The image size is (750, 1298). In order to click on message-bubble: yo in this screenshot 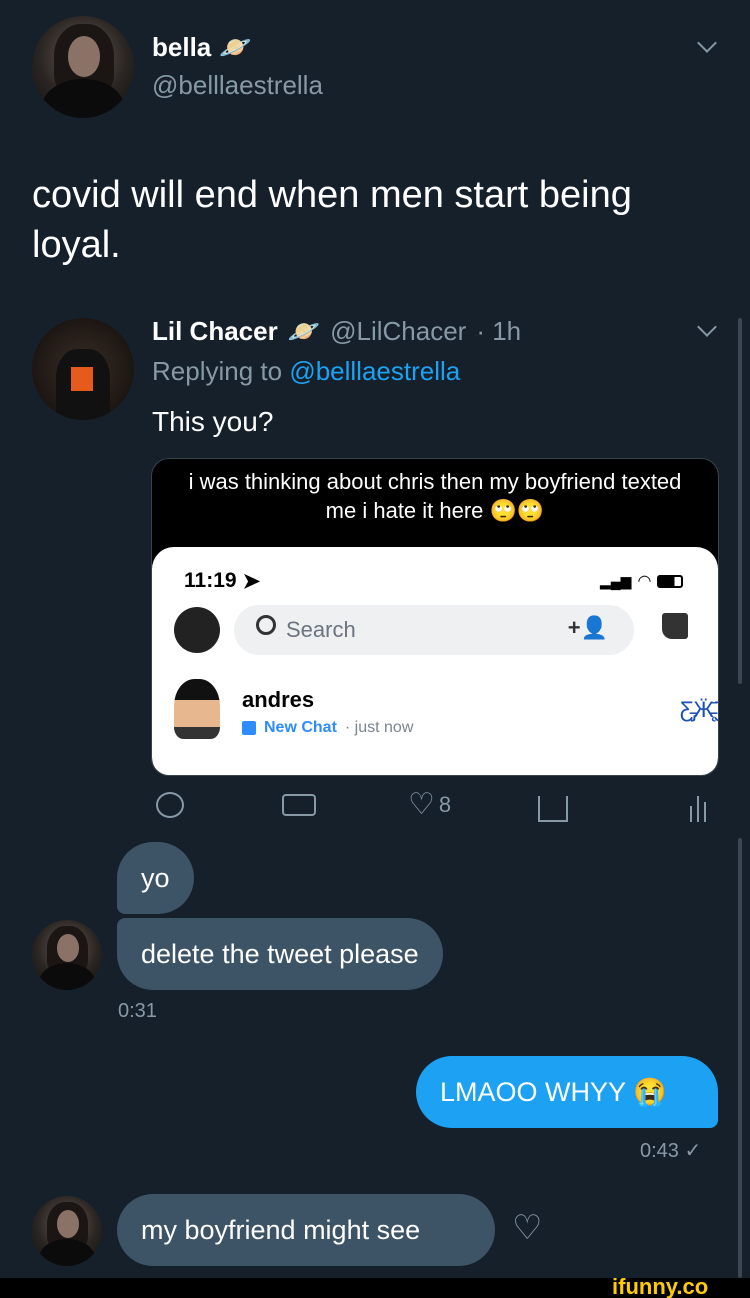, I will do `click(155, 878)`.